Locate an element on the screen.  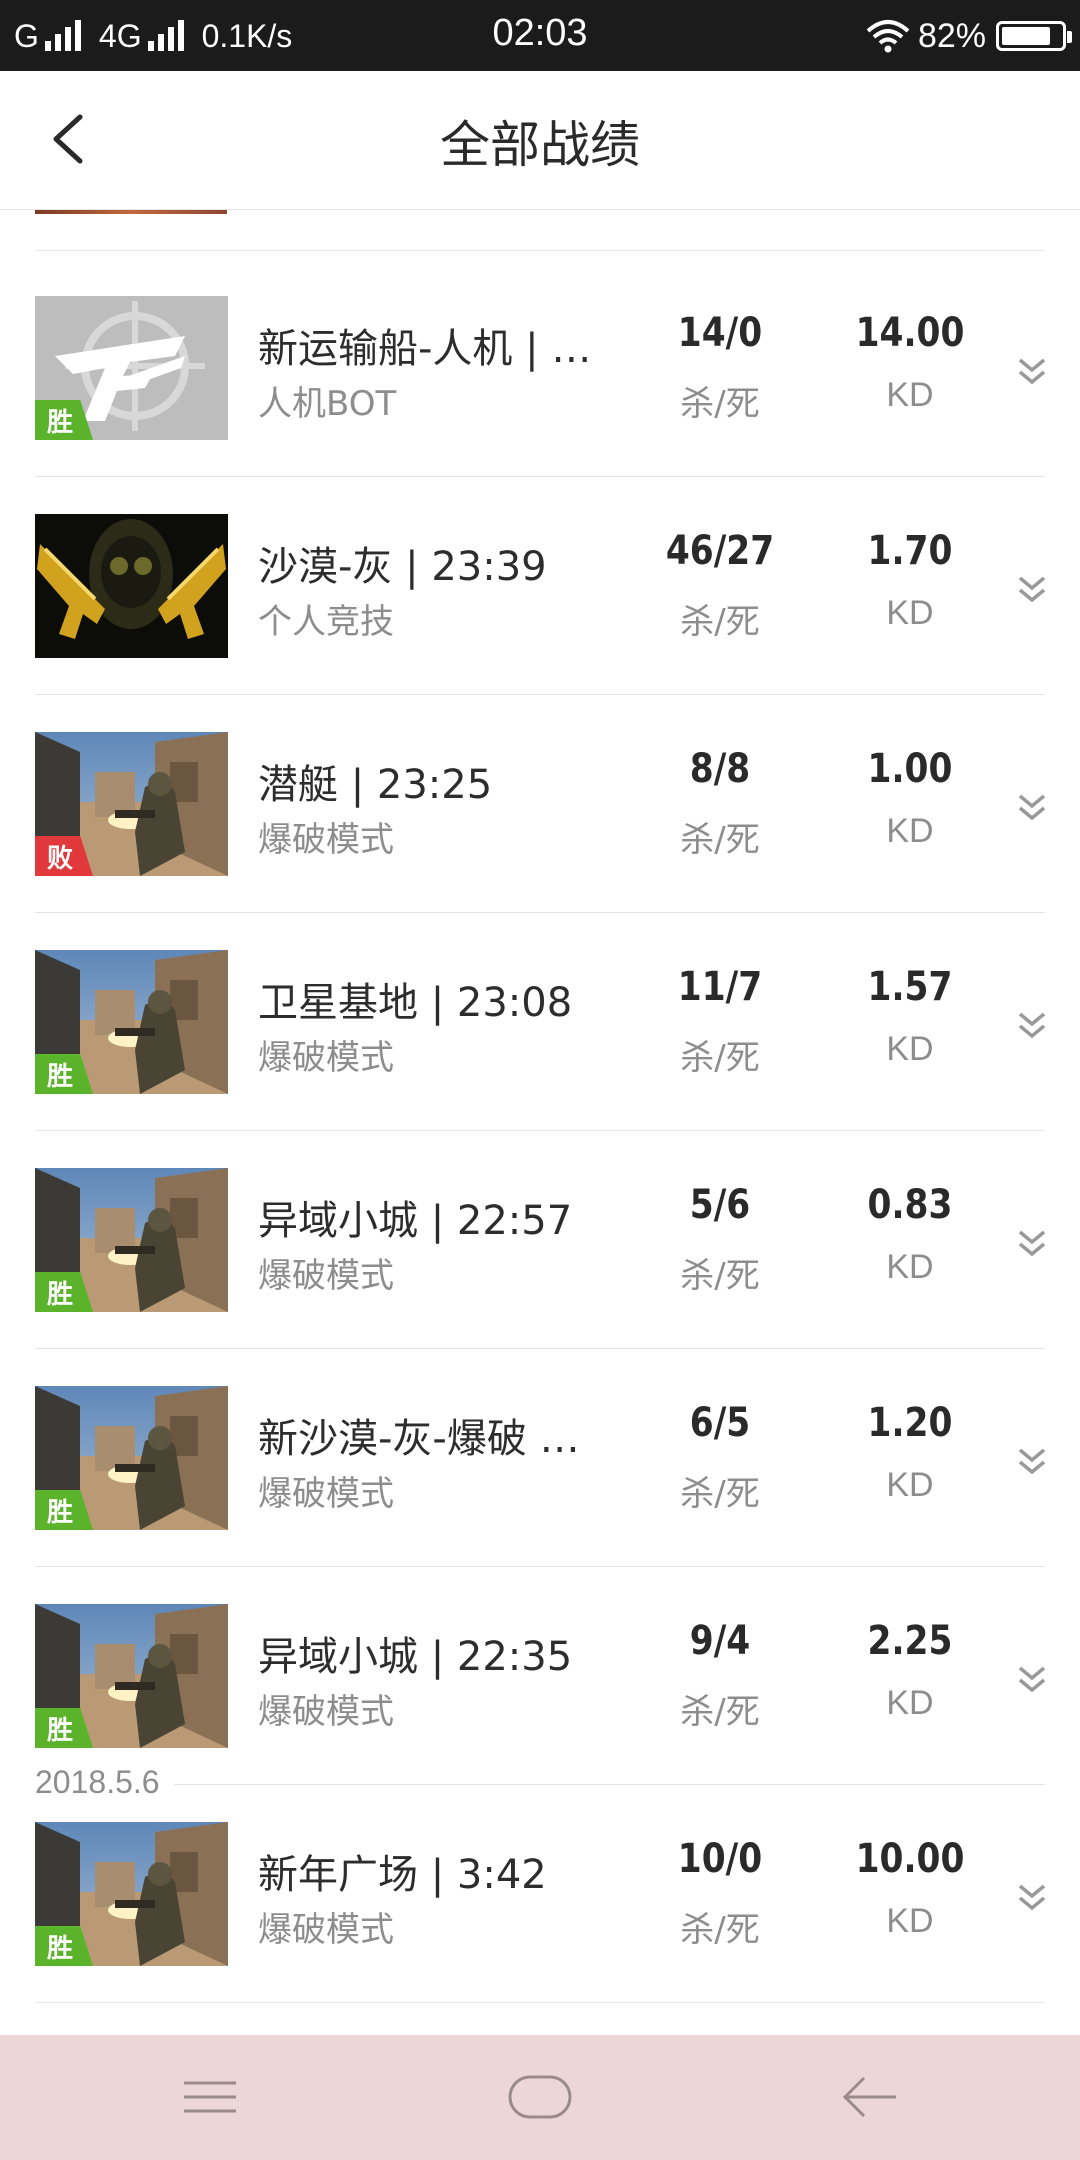
back-arrow-icon is located at coordinates (869, 2097).